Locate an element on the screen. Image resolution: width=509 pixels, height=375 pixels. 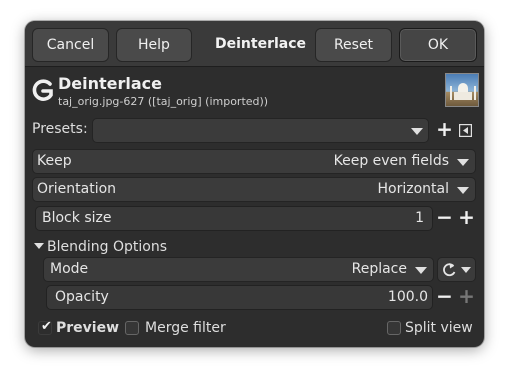
block-size-spinscale: Block size 1 is located at coordinates (234, 218).